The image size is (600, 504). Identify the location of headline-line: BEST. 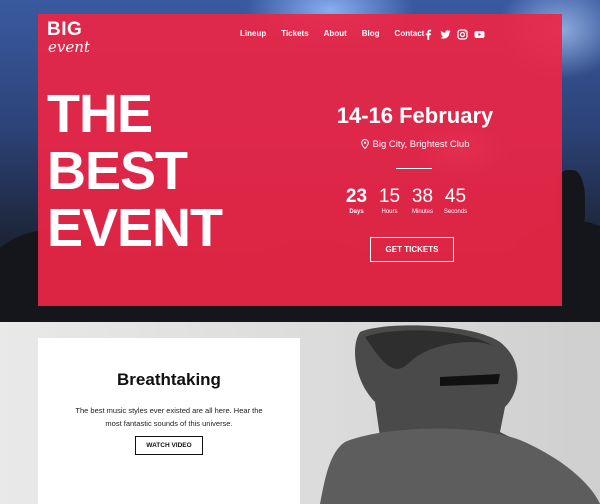
(117, 171).